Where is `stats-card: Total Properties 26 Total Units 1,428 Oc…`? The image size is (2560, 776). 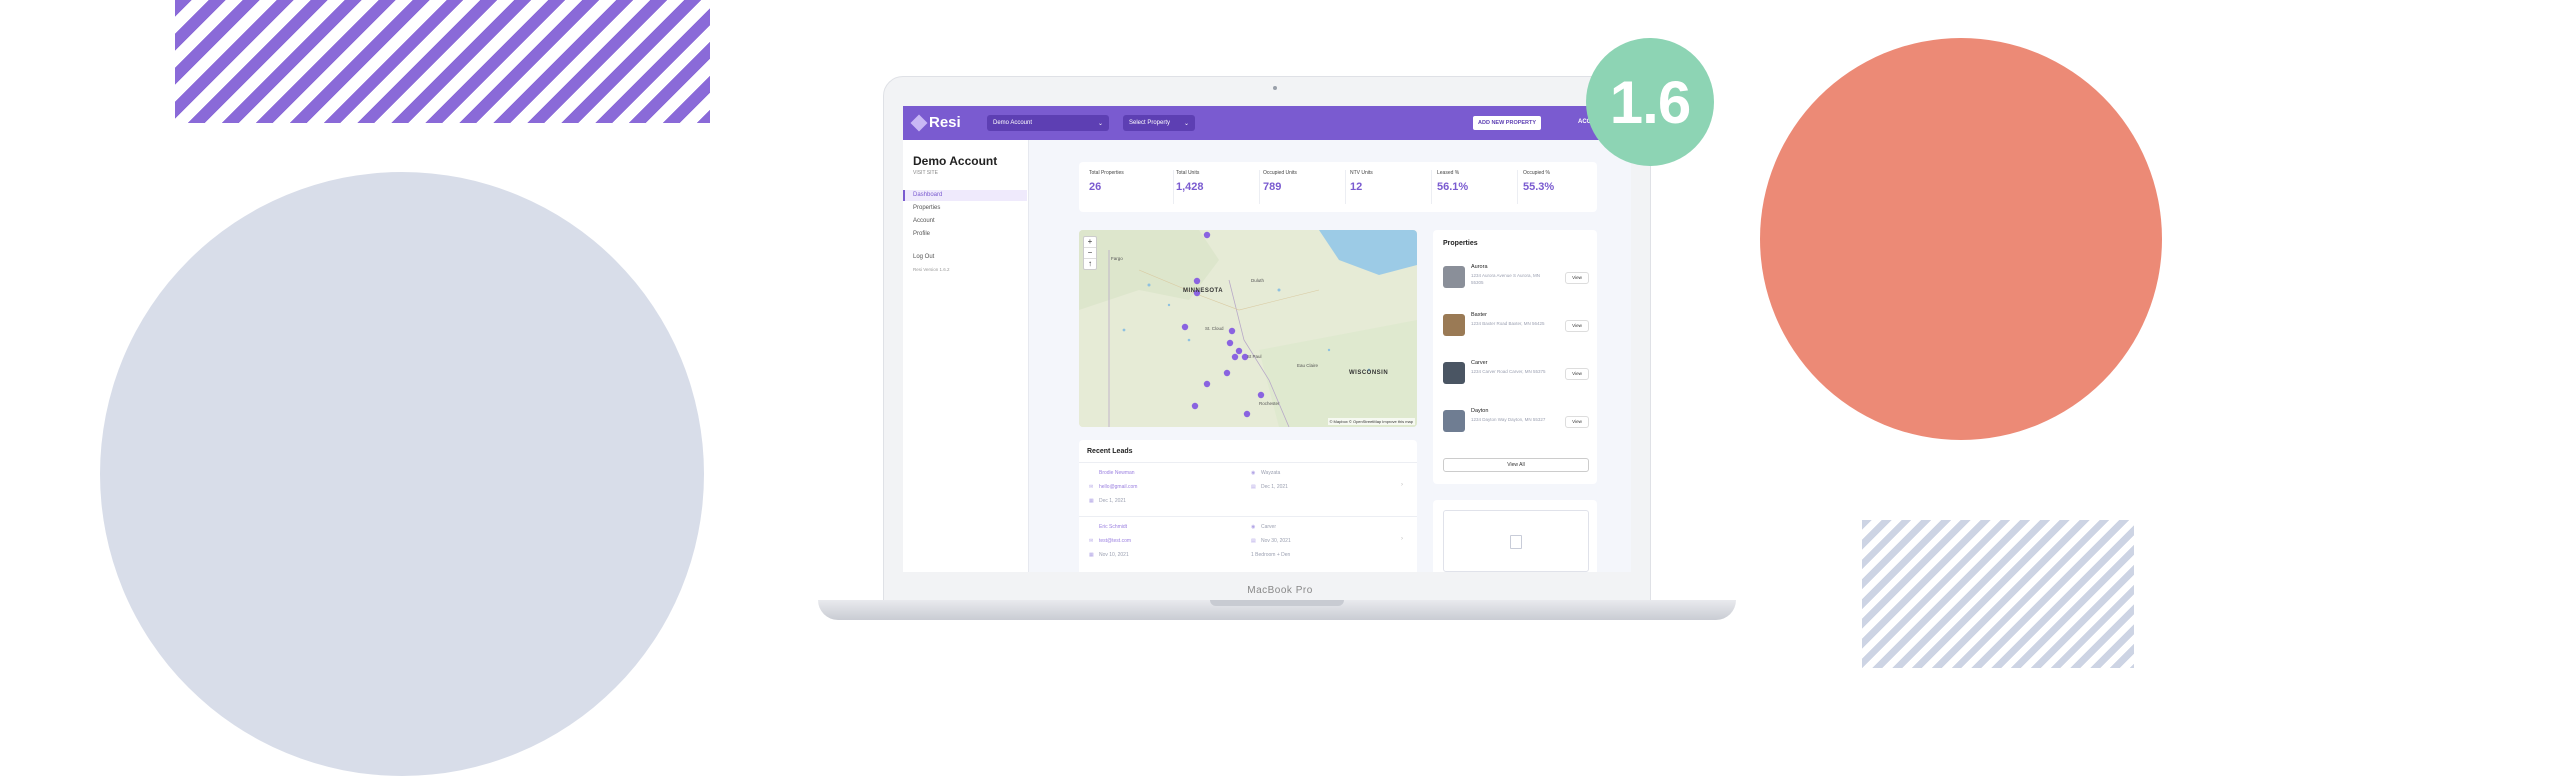 stats-card: Total Properties 26 Total Units 1,428 Oc… is located at coordinates (1338, 187).